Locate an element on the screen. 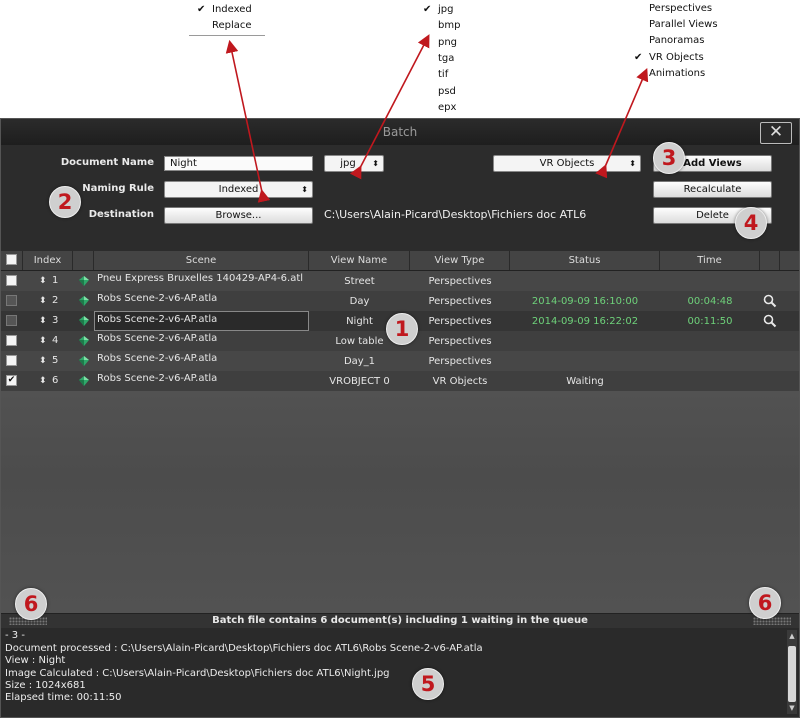 Image resolution: width=800 pixels, height=718 pixels. log-scrollbar: ▲ ▼ is located at coordinates (792, 672).